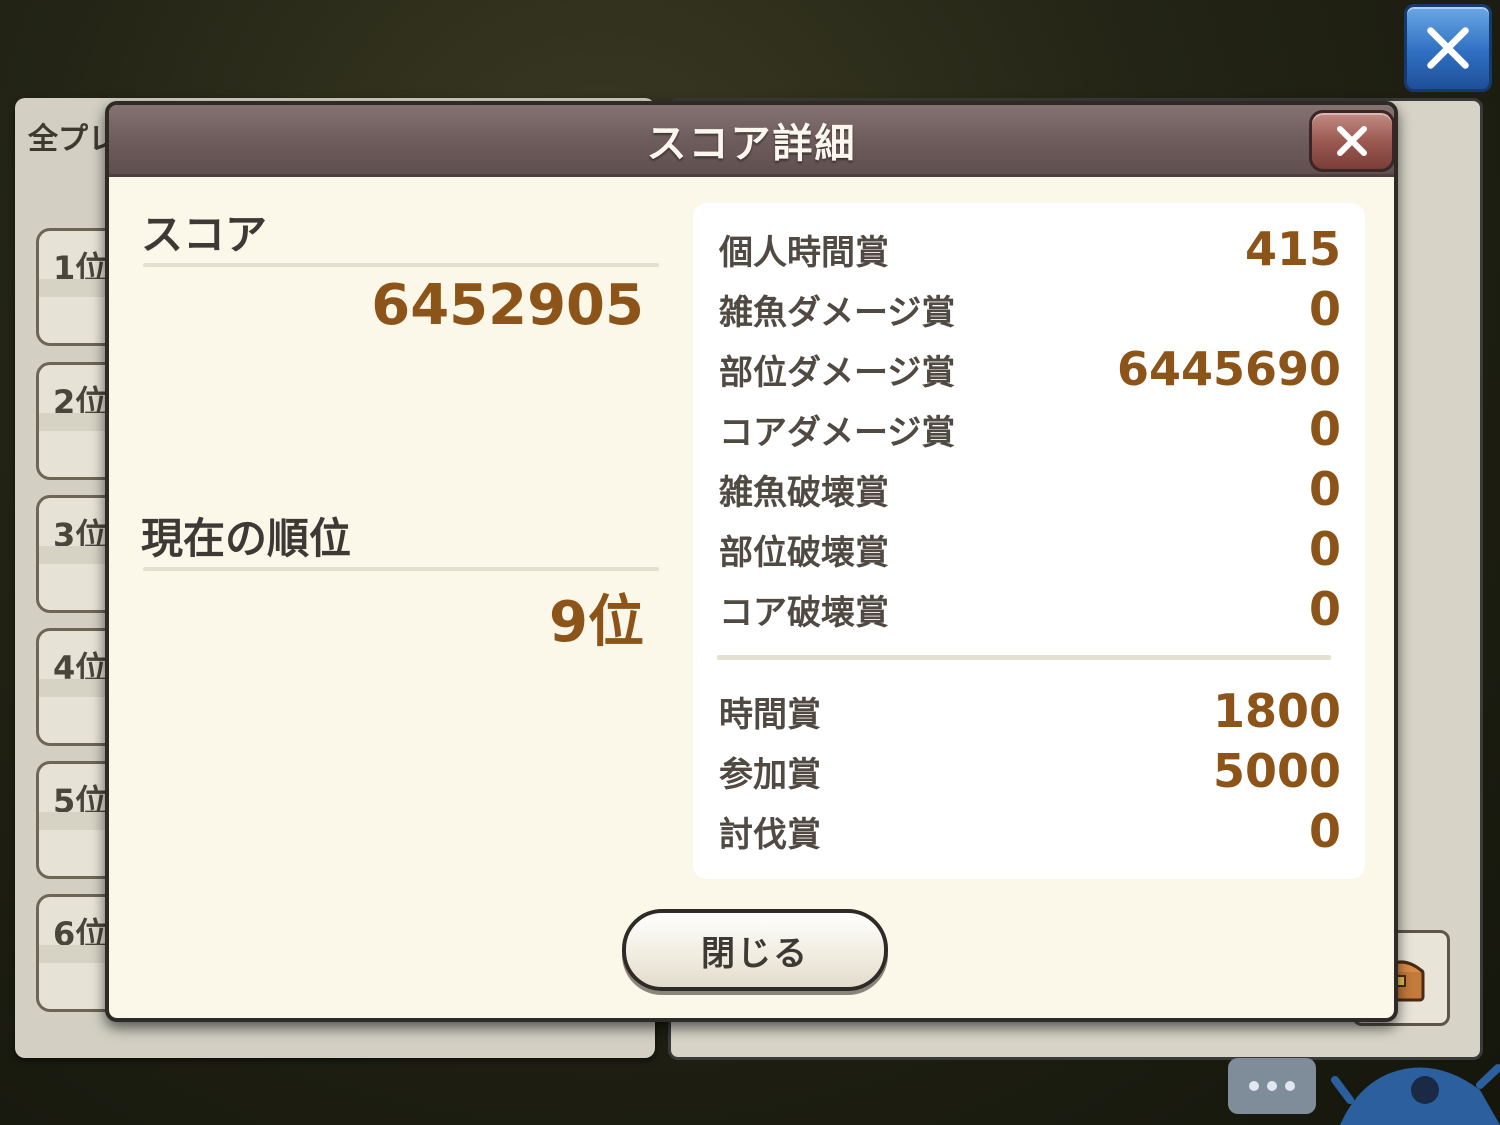 This screenshot has height=1125, width=1500. What do you see at coordinates (1030, 831) in the screenshot?
I see `breakdown-row: 討伐賞 0` at bounding box center [1030, 831].